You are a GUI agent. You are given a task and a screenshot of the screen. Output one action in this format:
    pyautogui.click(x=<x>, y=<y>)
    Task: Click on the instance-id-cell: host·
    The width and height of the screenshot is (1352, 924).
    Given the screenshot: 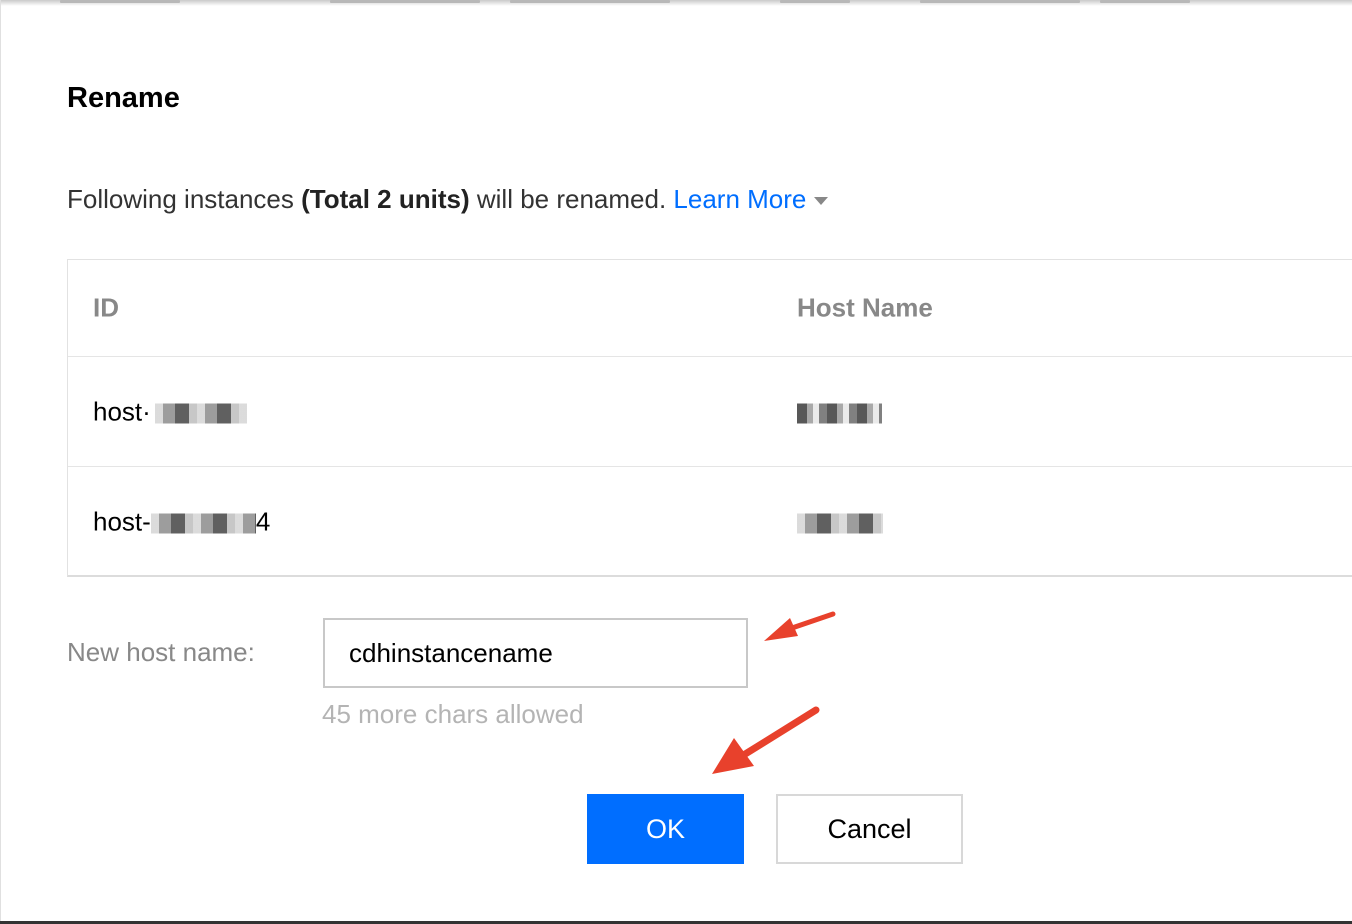 What is the action you would take?
    pyautogui.click(x=170, y=411)
    